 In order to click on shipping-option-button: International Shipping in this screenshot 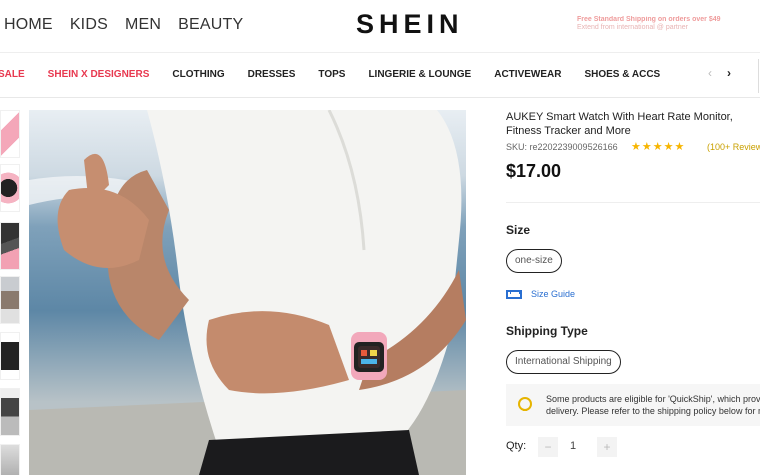, I will do `click(563, 362)`.